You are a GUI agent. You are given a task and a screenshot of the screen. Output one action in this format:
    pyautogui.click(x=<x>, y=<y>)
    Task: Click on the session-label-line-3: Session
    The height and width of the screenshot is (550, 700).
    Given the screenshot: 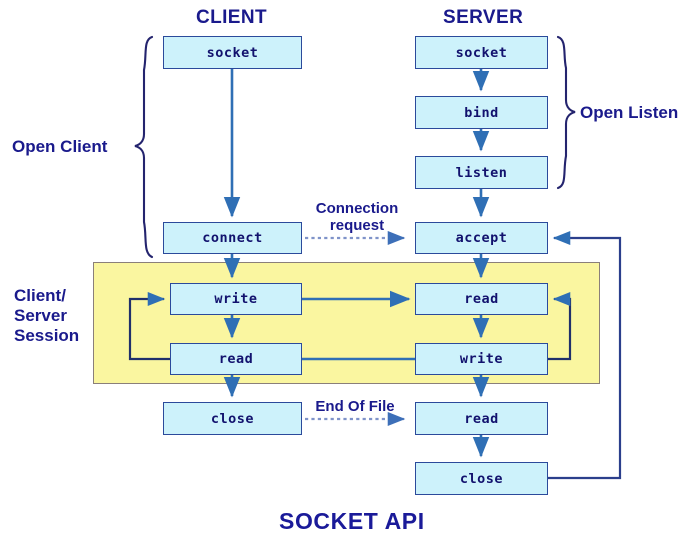 What is the action you would take?
    pyautogui.click(x=47, y=335)
    